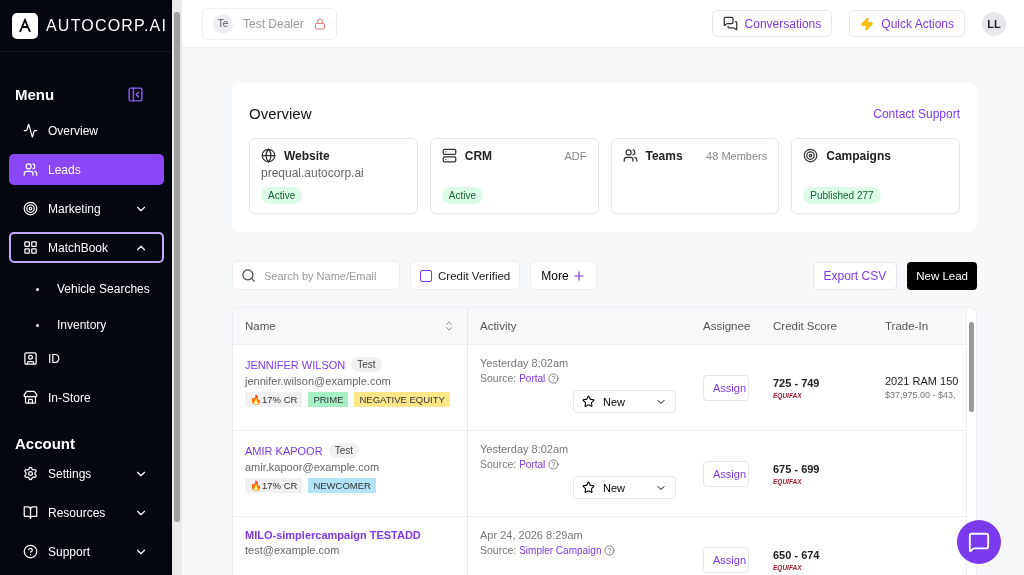  I want to click on lead-tag: NEGATIVE EQUITY, so click(402, 399).